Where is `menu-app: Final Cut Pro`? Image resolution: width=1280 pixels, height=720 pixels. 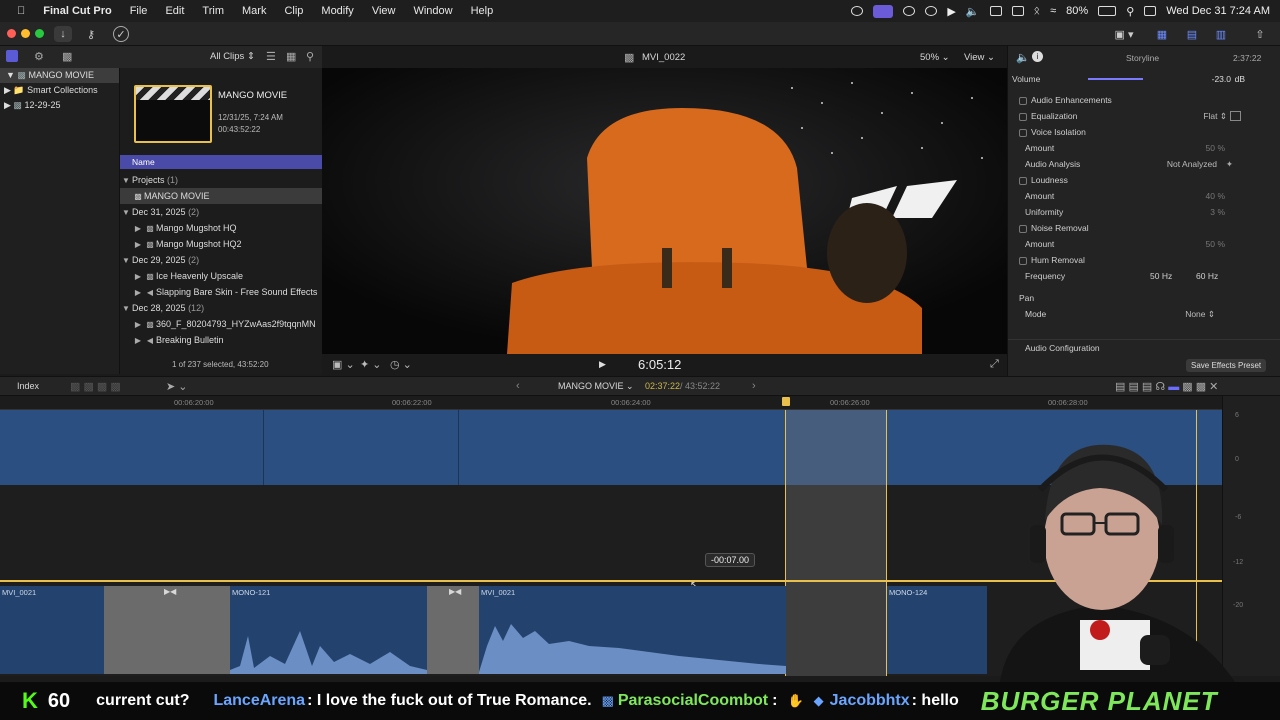
menu-app: Final Cut Pro is located at coordinates (77, 11).